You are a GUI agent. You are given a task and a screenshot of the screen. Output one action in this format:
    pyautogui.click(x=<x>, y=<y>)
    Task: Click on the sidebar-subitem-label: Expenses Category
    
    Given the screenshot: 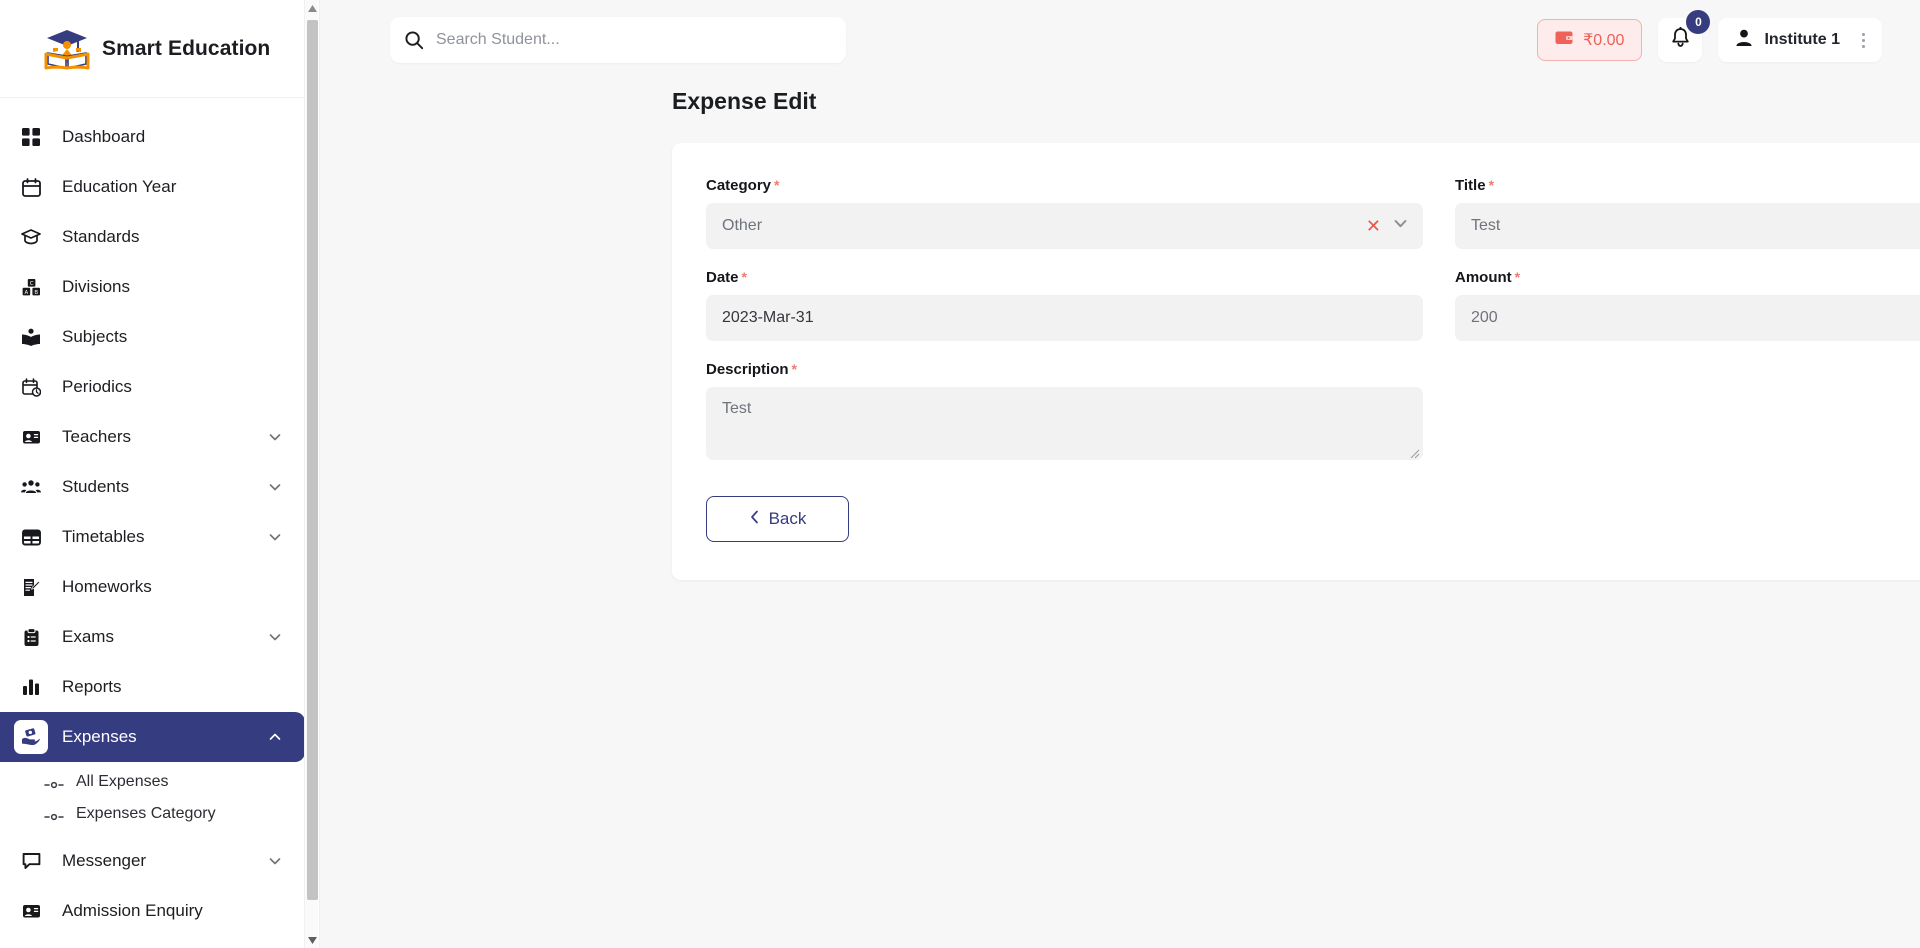 What is the action you would take?
    pyautogui.click(x=146, y=813)
    